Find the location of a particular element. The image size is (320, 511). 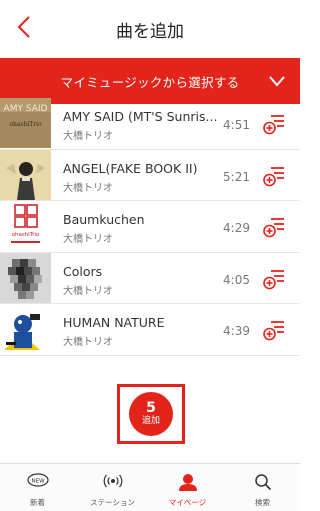

cover-text: AMY SAID is located at coordinates (26, 109).